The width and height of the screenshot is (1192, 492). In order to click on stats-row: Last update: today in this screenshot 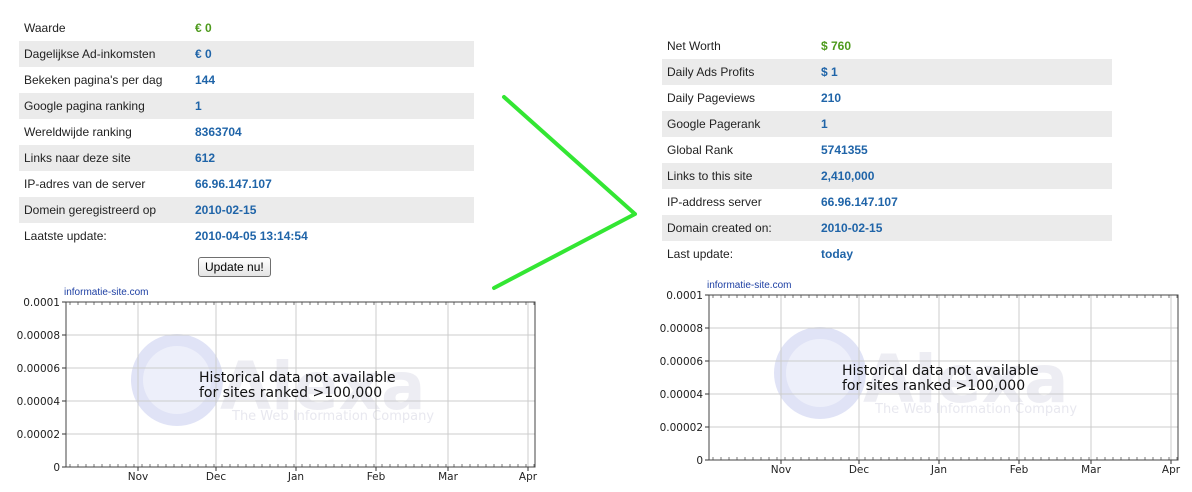, I will do `click(887, 254)`.